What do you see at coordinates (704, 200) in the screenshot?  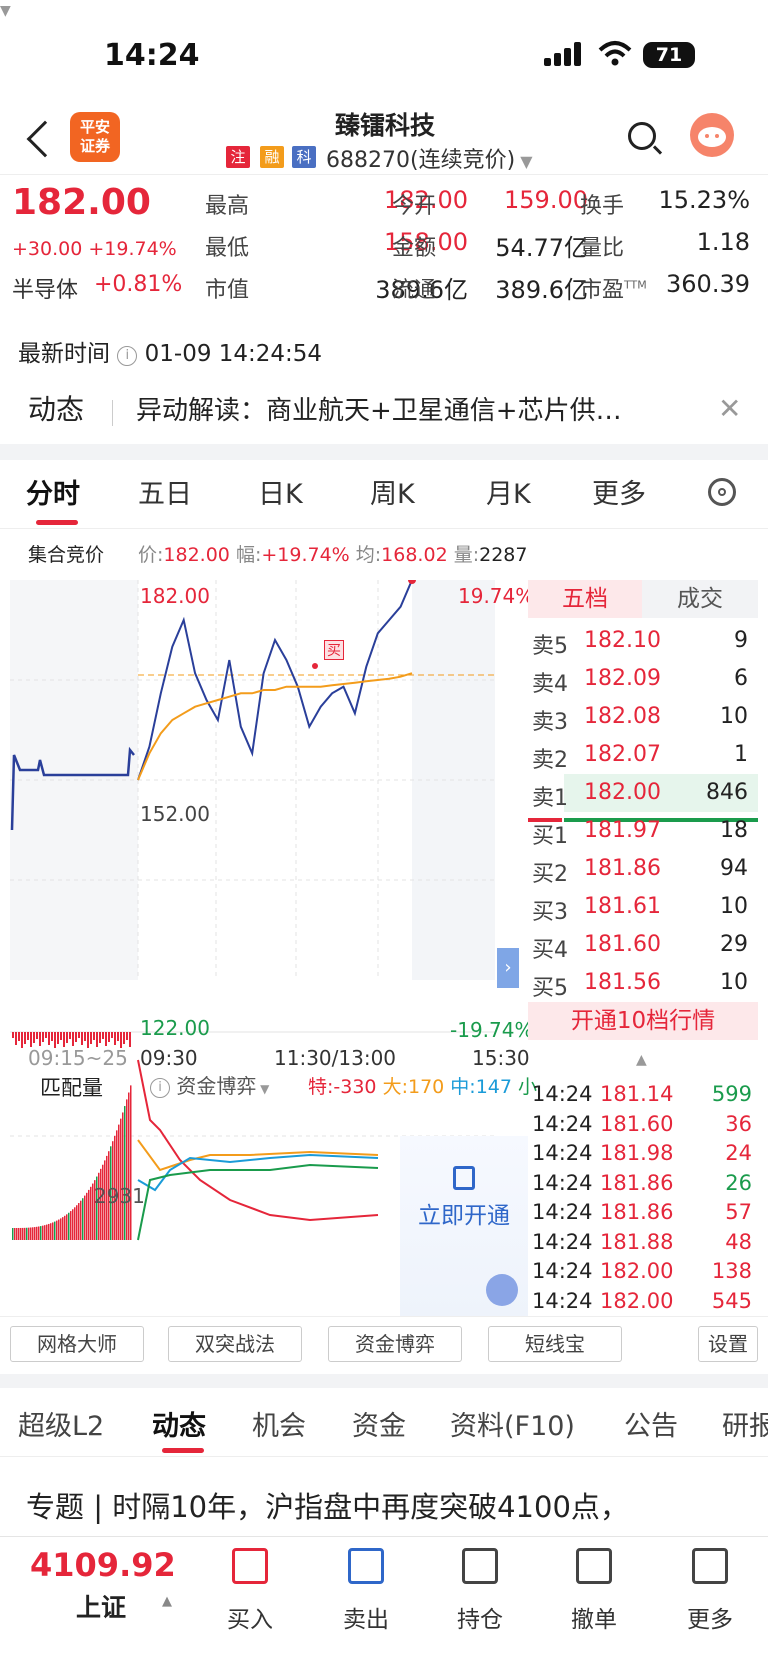 I see `quote-value: 15.23%` at bounding box center [704, 200].